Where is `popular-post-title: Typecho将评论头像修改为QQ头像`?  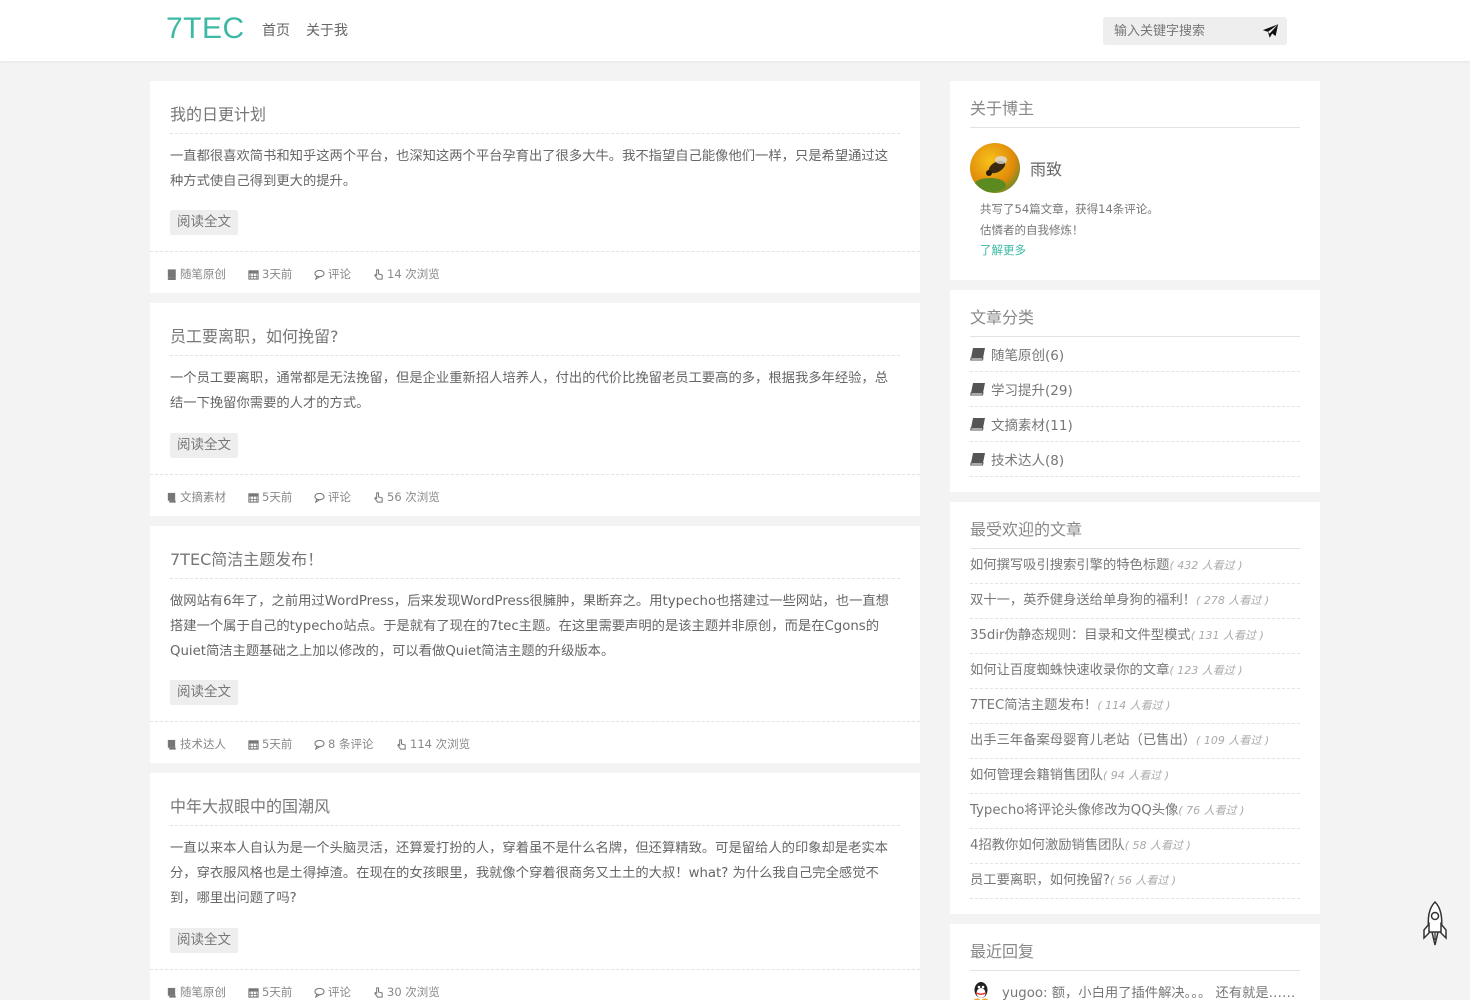 popular-post-title: Typecho将评论头像修改为QQ头像 is located at coordinates (1074, 810).